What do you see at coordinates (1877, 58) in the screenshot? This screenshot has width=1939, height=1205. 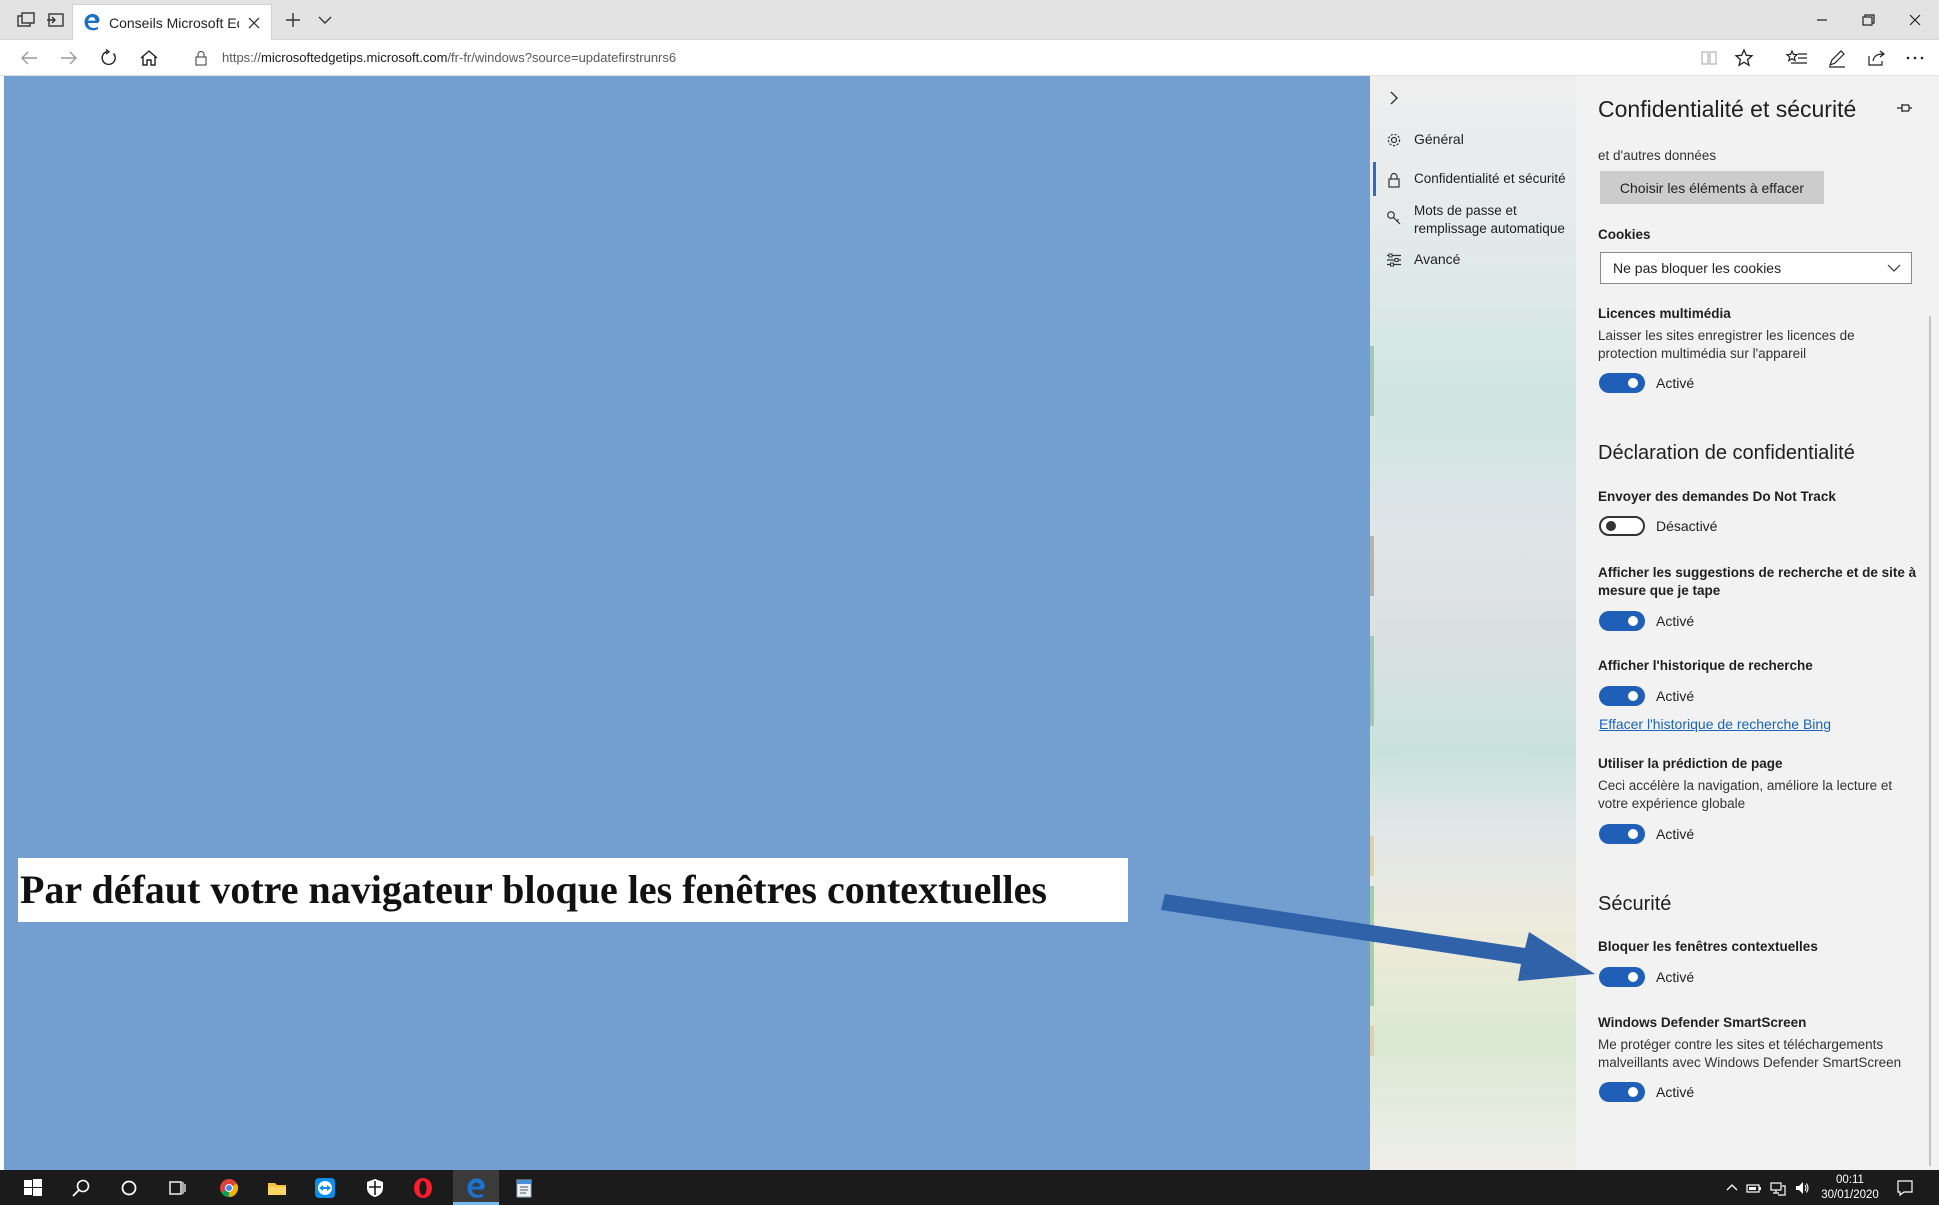 I see `share-icon` at bounding box center [1877, 58].